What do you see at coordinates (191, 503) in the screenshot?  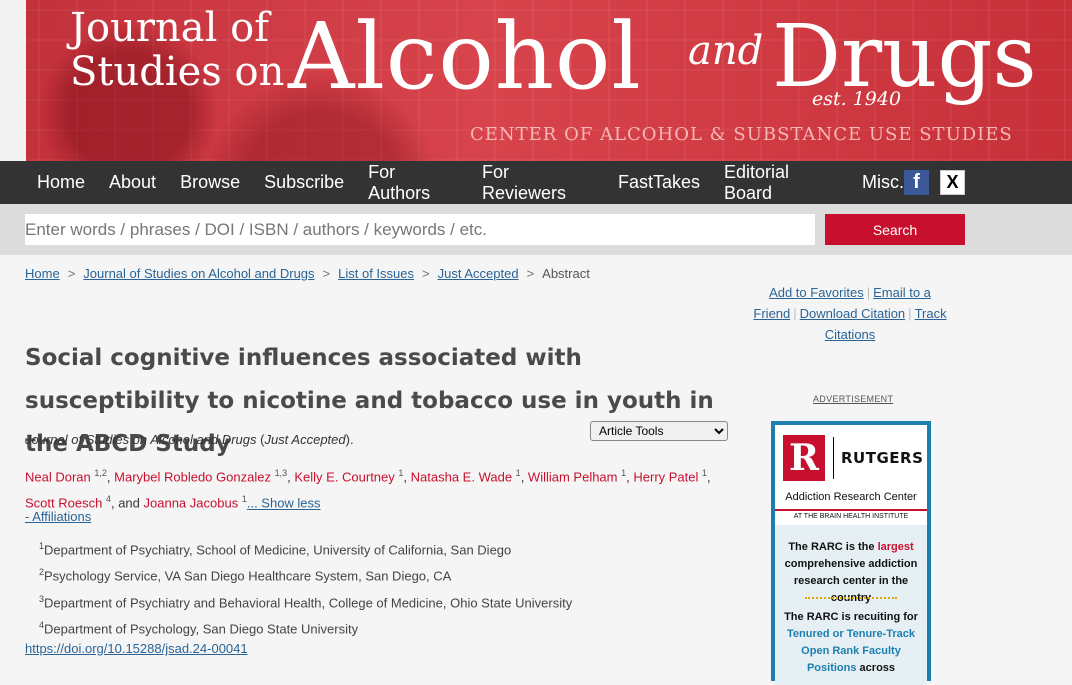 I see `author-name: Joanna Jacobus` at bounding box center [191, 503].